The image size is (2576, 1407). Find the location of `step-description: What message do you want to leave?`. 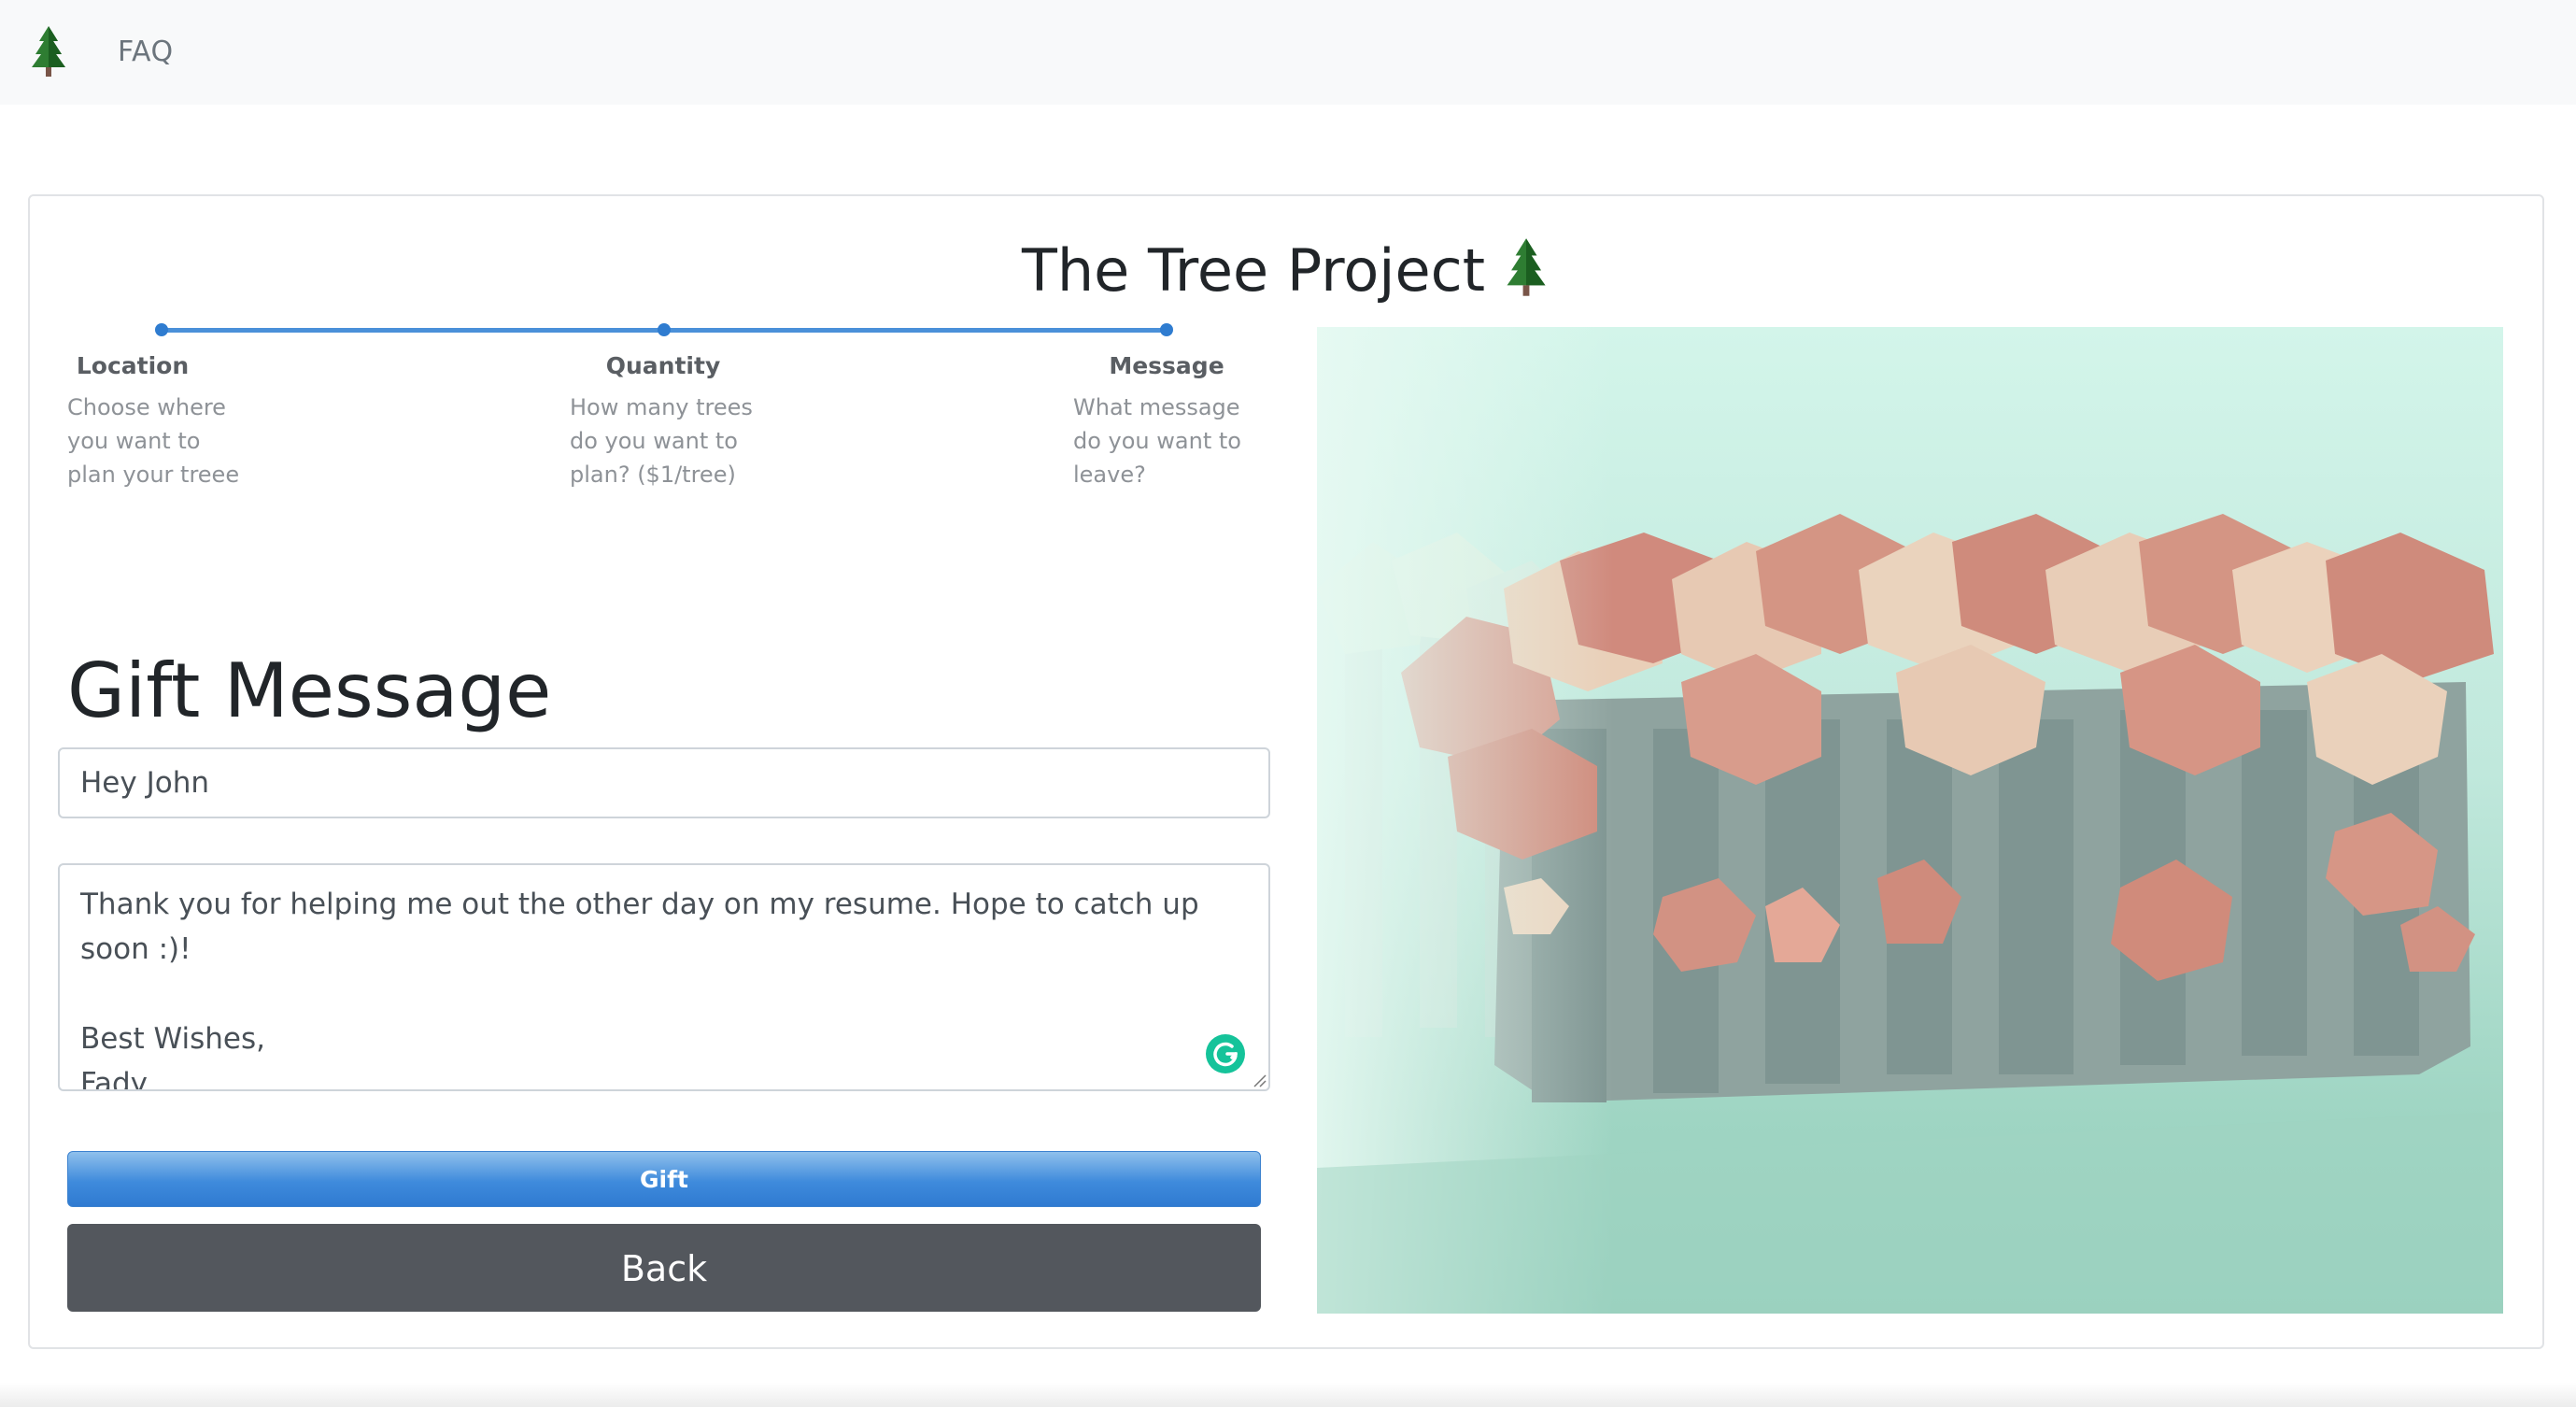

step-description: What message do you want to leave? is located at coordinates (1157, 441).